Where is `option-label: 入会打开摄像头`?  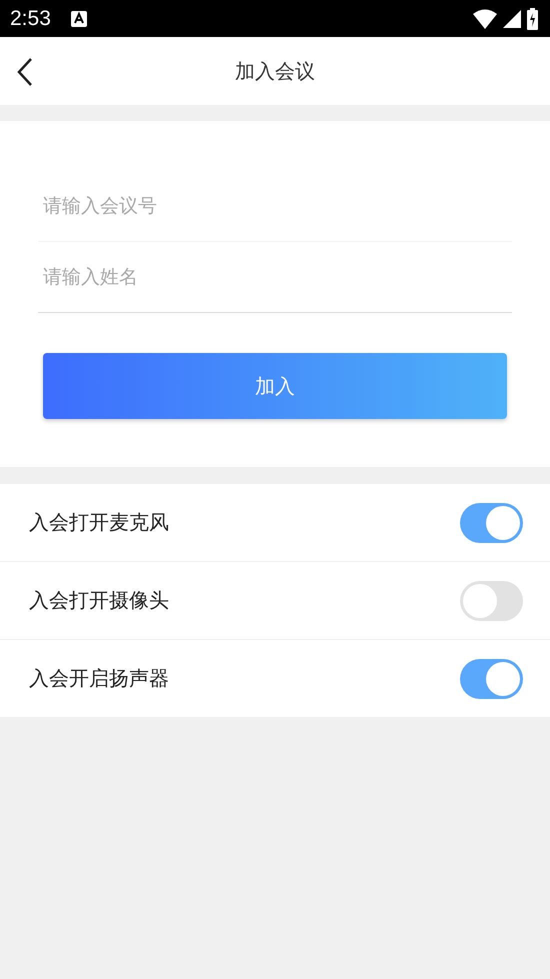
option-label: 入会打开摄像头 is located at coordinates (99, 600).